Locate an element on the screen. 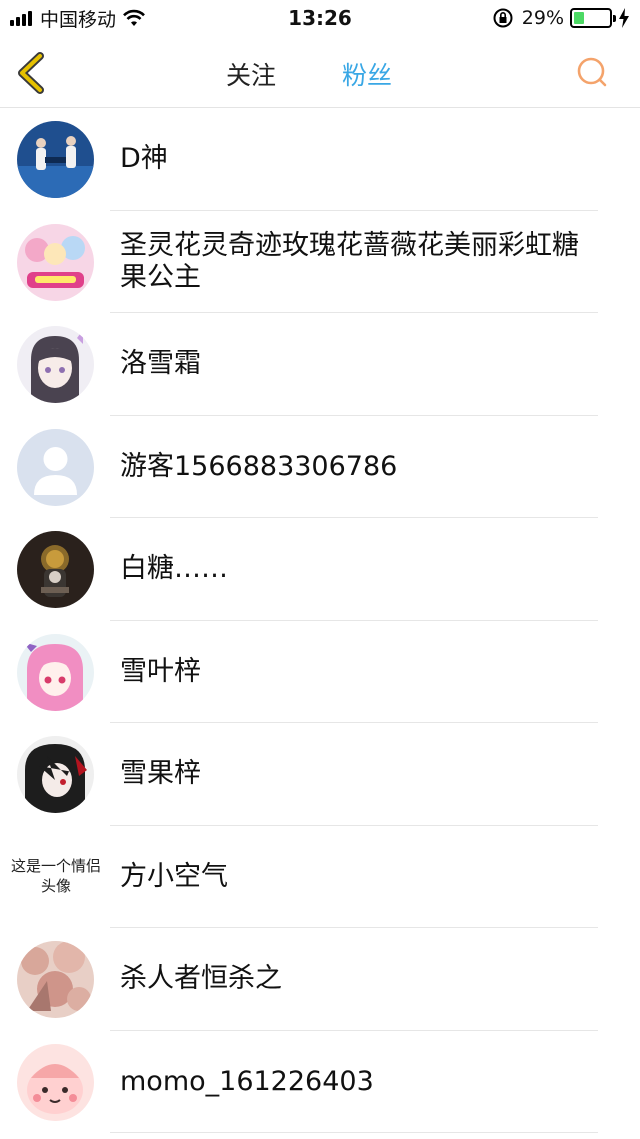 The width and height of the screenshot is (640, 1139). list-item: D神 is located at coordinates (320, 159).